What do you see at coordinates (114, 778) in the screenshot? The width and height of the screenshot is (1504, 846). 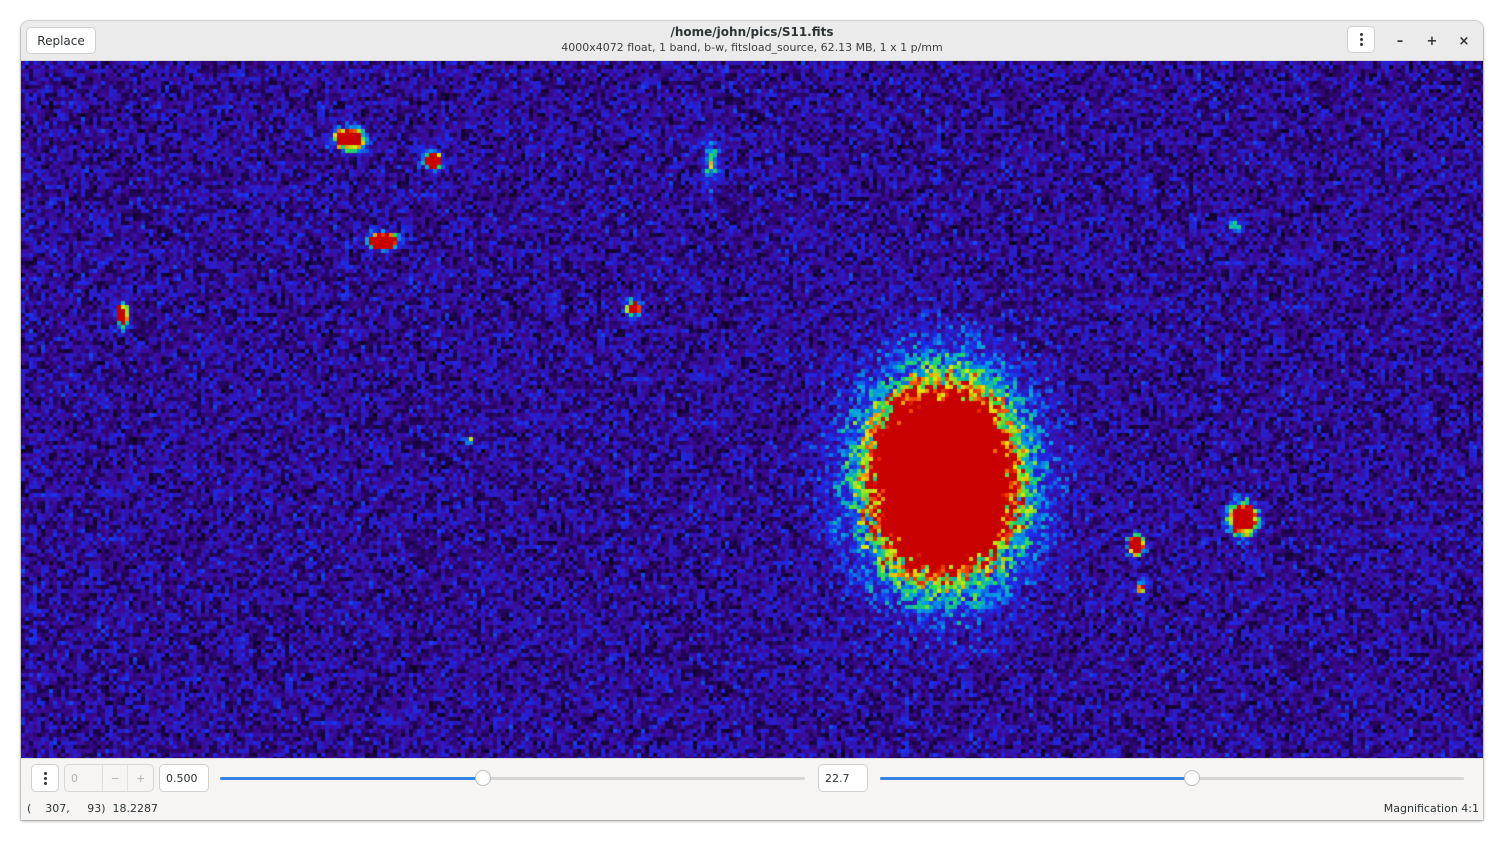 I see `page-decrement-button: −` at bounding box center [114, 778].